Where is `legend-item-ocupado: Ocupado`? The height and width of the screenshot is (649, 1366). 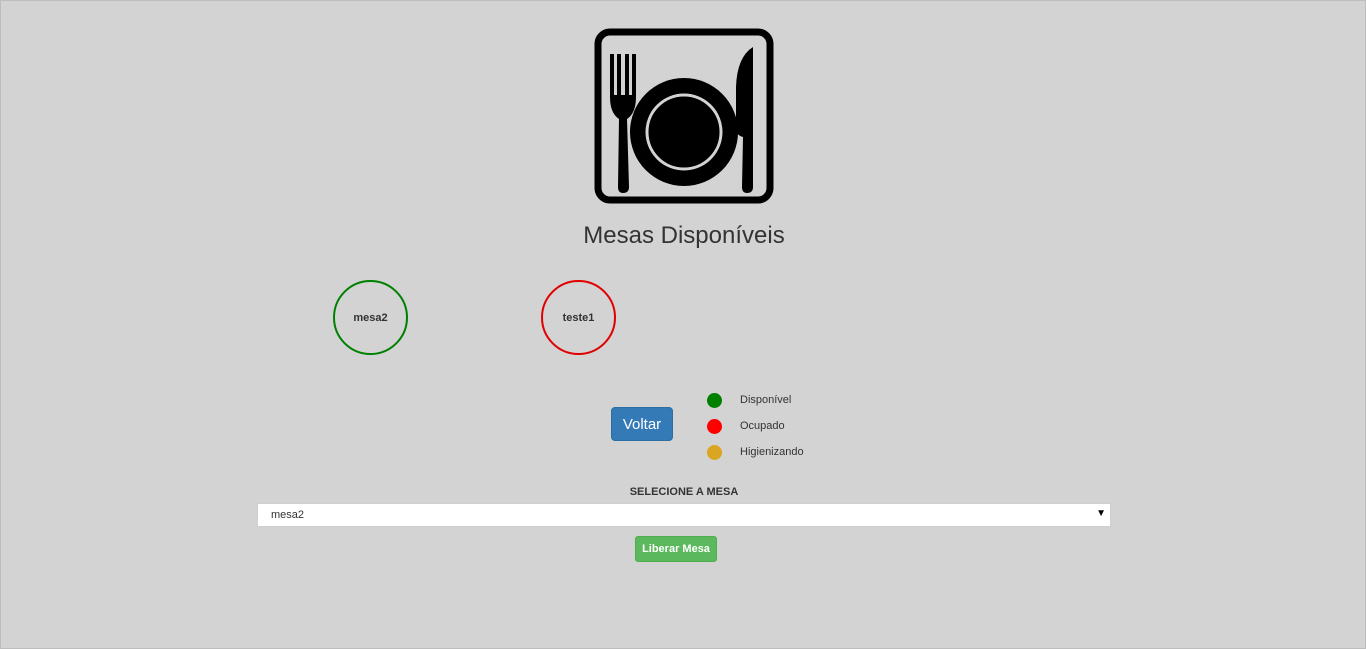 legend-item-ocupado: Ocupado is located at coordinates (755, 426).